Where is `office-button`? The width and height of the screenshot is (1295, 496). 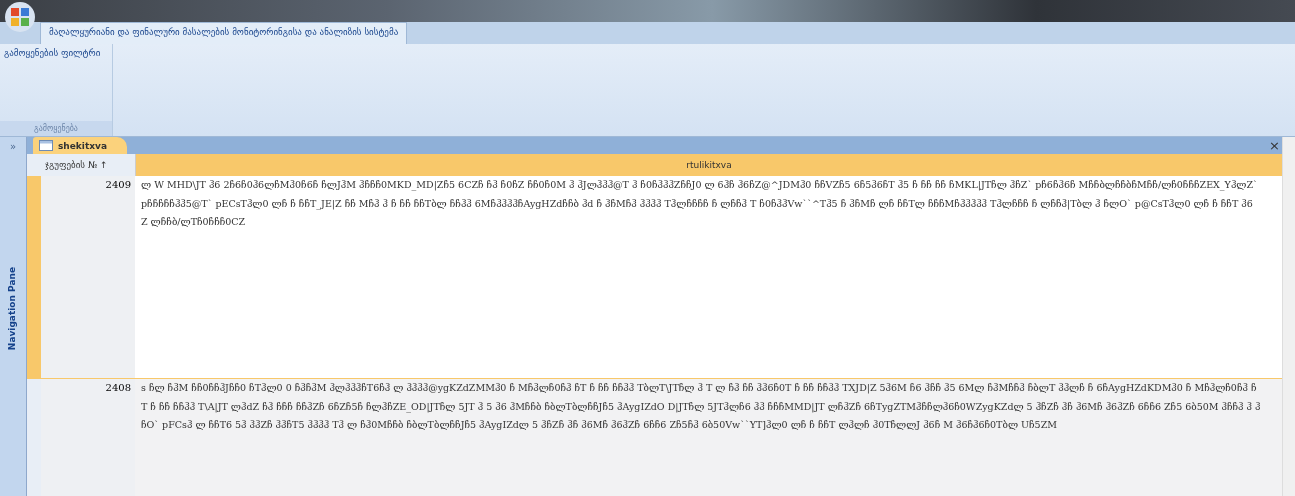 office-button is located at coordinates (20, 17).